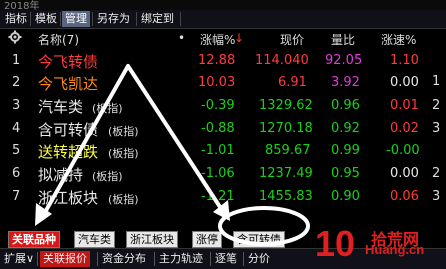  I want to click on row-price: 859.67, so click(288, 150).